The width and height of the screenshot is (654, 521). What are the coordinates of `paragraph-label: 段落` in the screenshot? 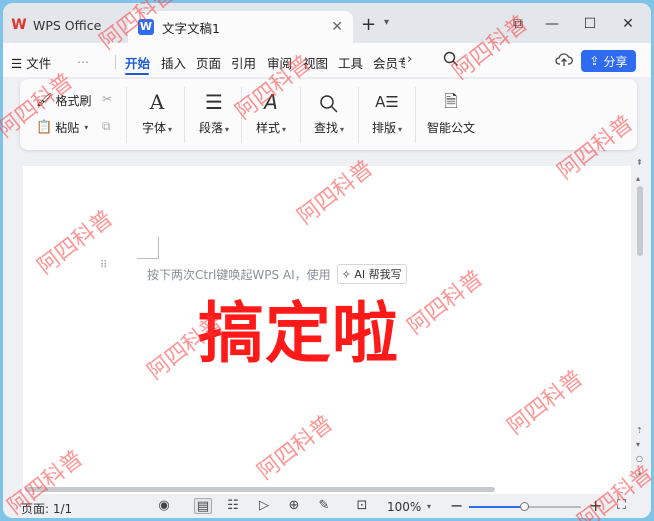 It's located at (210, 128).